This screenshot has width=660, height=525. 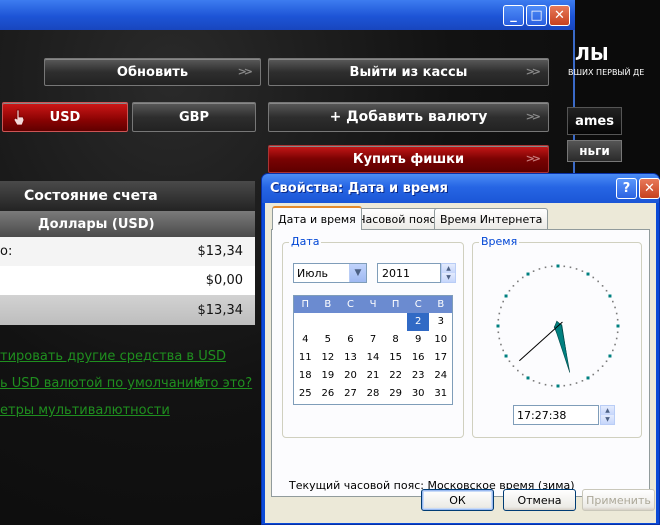 I want to click on account-row: $0,00, so click(x=127, y=280).